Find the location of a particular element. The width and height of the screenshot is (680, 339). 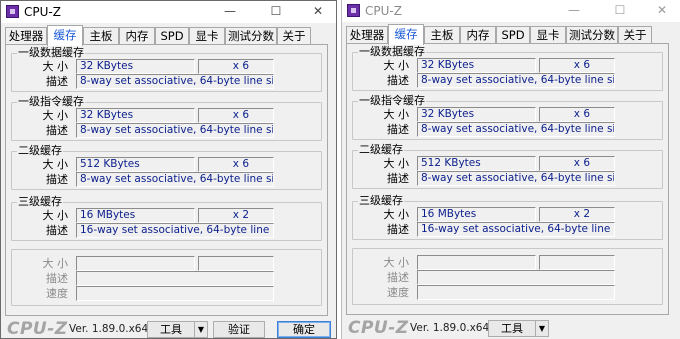

count-value-empty is located at coordinates (577, 262).